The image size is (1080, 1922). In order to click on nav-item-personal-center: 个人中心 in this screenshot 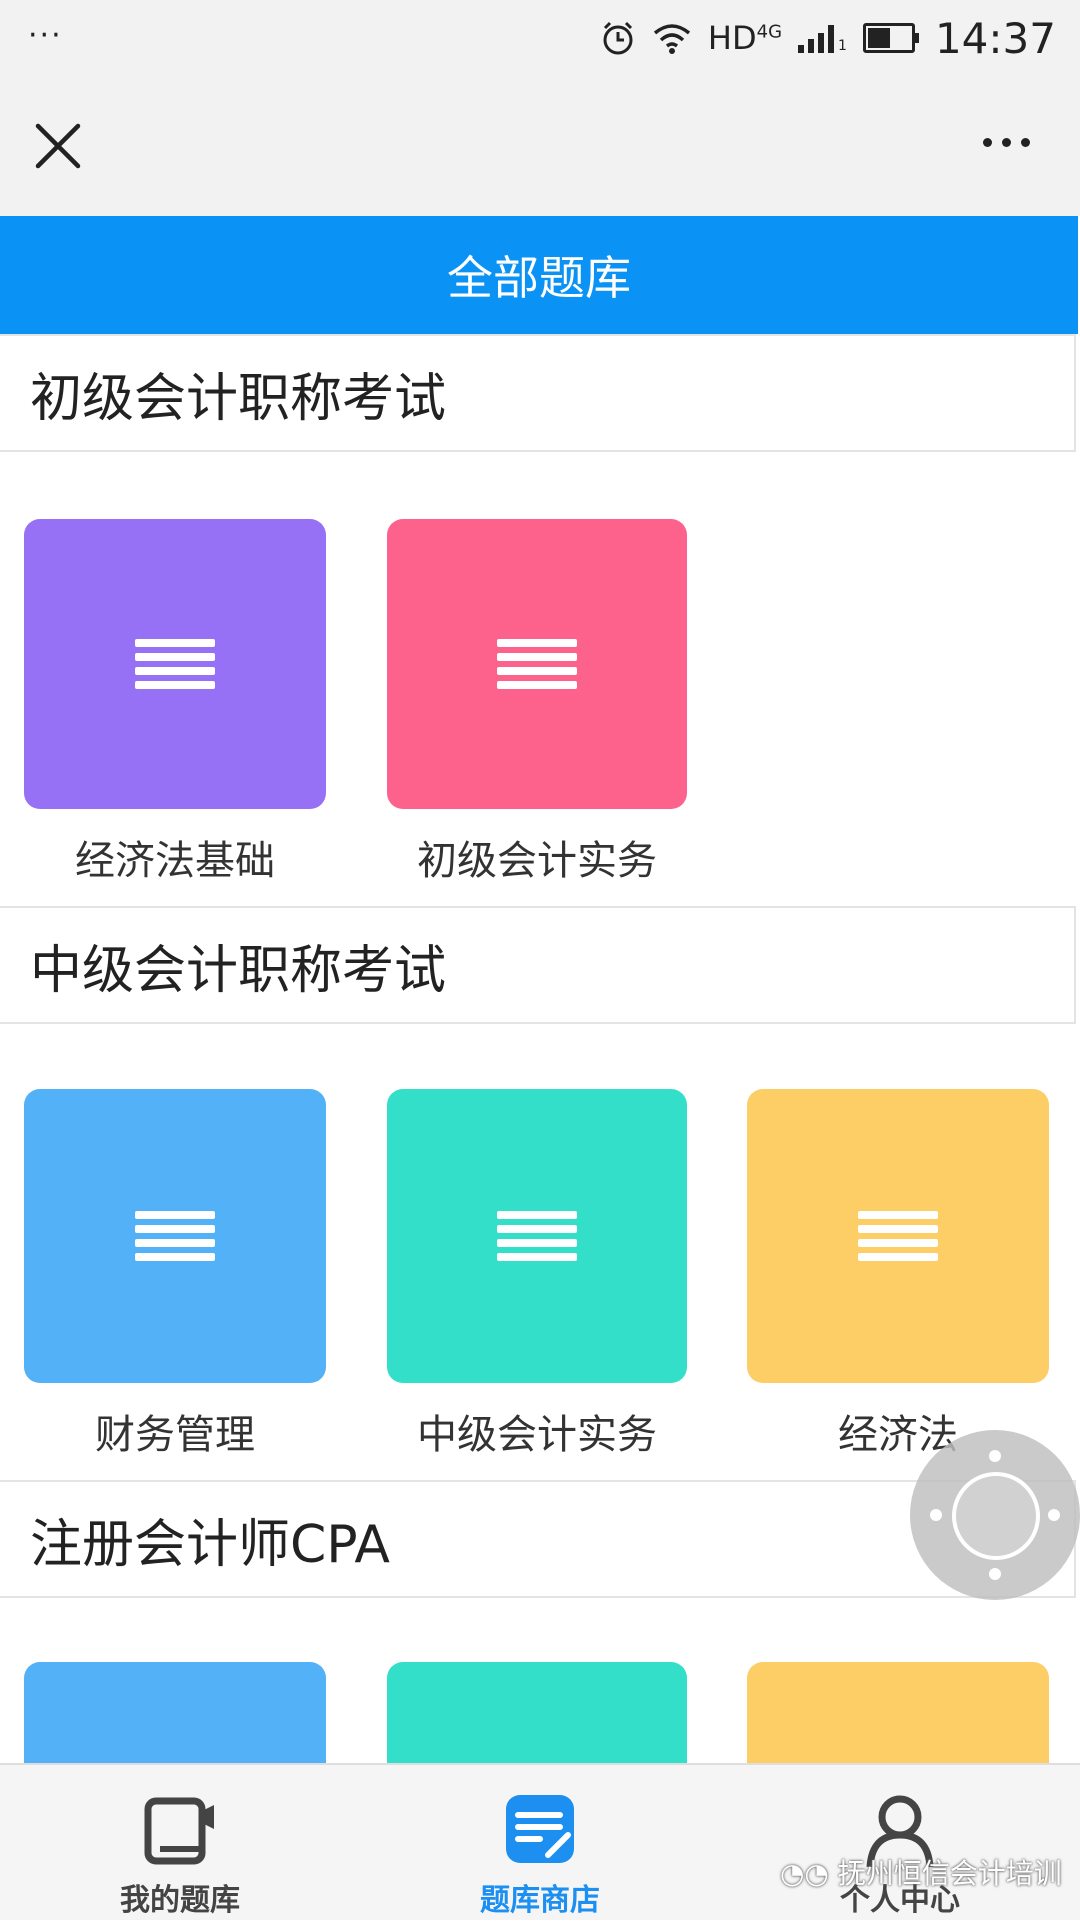, I will do `click(900, 1843)`.